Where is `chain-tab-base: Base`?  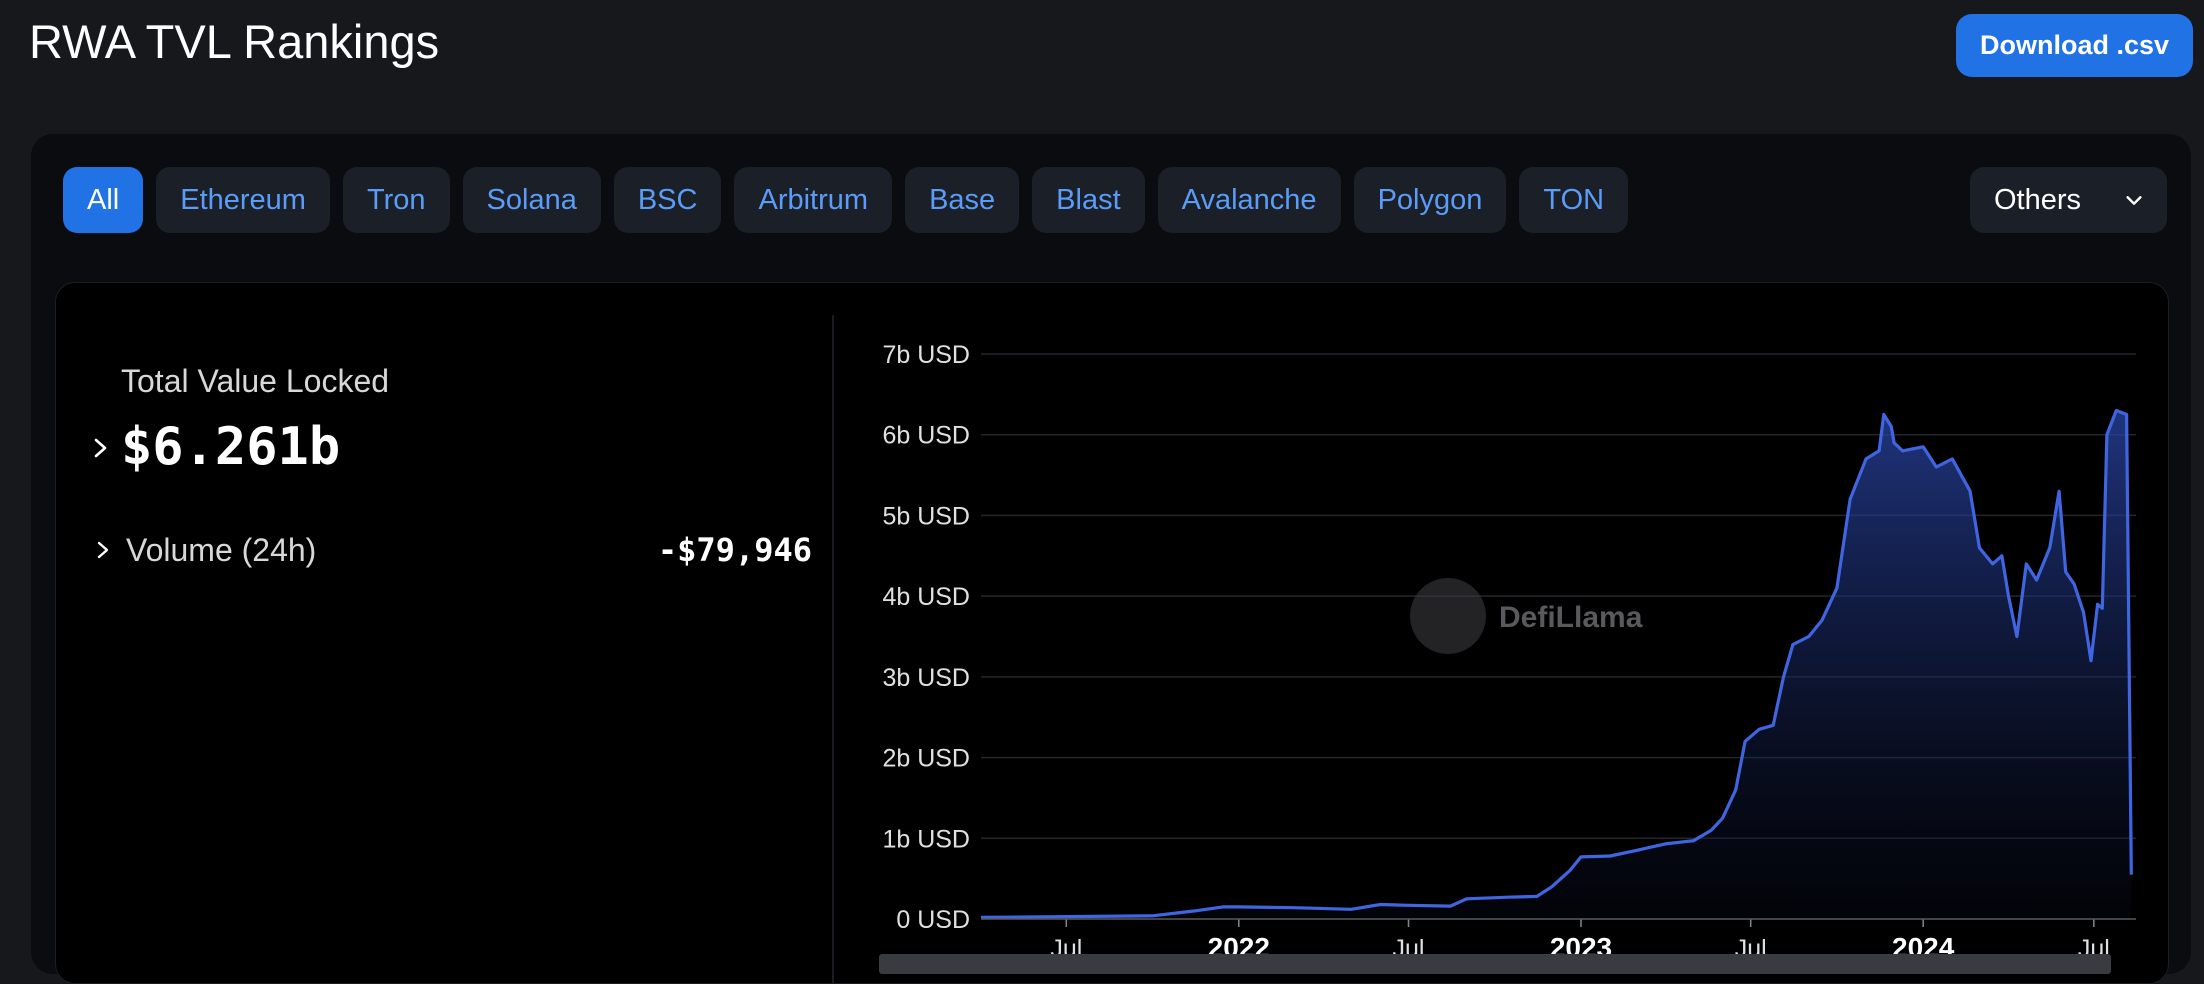
chain-tab-base: Base is located at coordinates (962, 200).